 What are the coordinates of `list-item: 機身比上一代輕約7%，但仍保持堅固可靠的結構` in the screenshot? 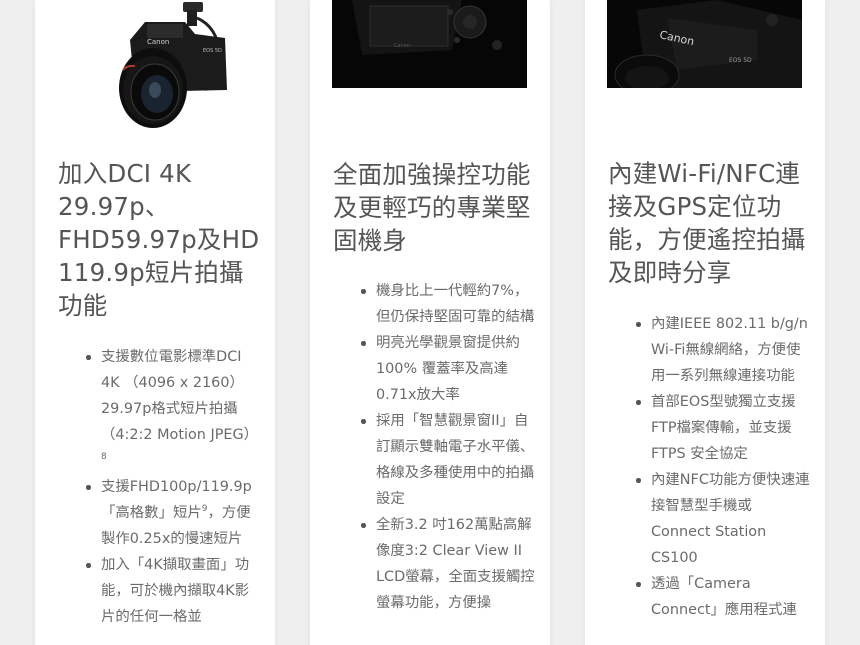 It's located at (448, 304).